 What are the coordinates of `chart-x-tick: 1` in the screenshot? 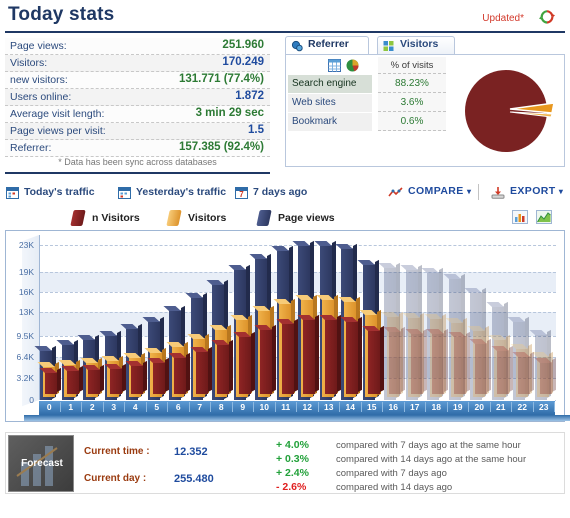 It's located at (71, 407).